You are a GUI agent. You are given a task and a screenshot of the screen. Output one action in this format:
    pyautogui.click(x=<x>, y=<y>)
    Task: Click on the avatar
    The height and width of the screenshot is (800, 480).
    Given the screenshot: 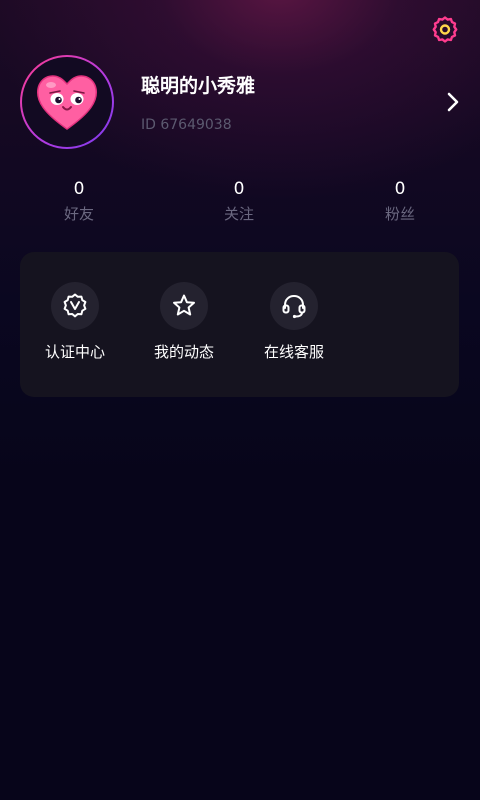 What is the action you would take?
    pyautogui.click(x=67, y=102)
    